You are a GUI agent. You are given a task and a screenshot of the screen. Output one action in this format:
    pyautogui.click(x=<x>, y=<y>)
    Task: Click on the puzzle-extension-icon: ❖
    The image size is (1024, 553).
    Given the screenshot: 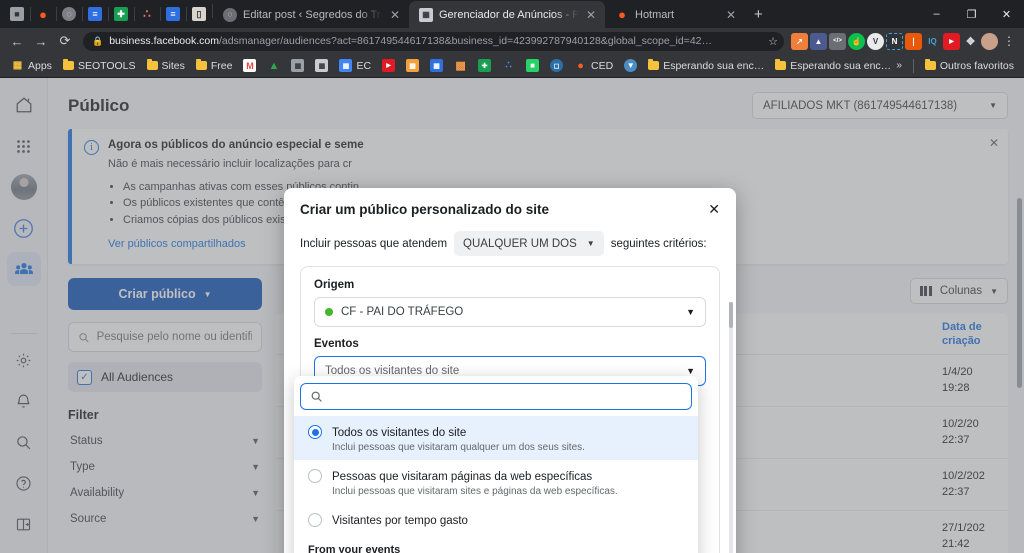 What is the action you would take?
    pyautogui.click(x=970, y=41)
    